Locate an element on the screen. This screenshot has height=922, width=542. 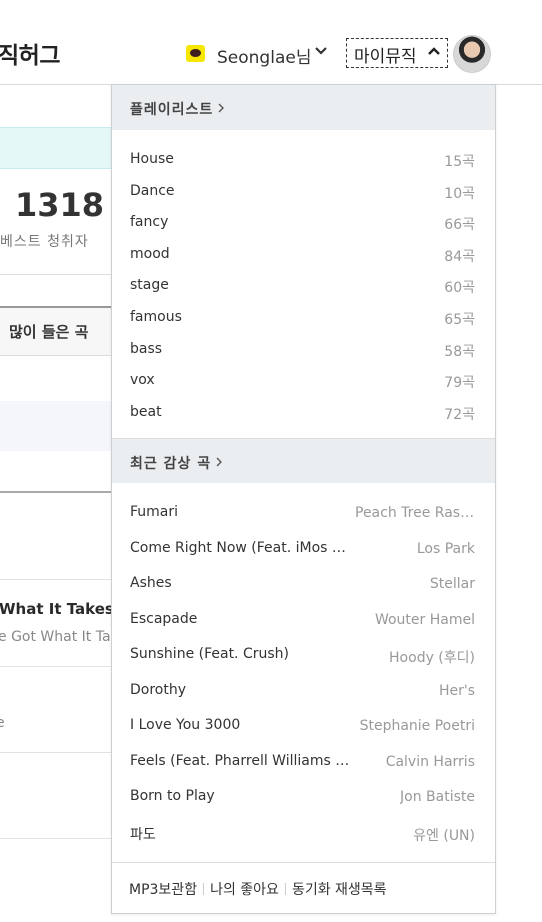
playlist-name: fancy is located at coordinates (149, 222).